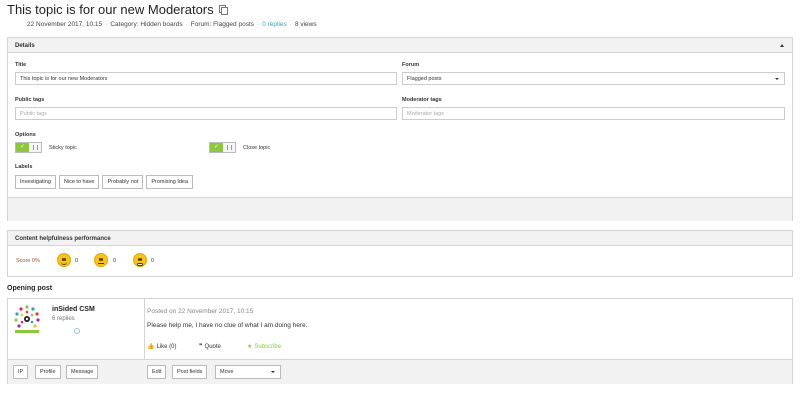  Describe the element at coordinates (25, 135) in the screenshot. I see `options-label: Options` at that location.